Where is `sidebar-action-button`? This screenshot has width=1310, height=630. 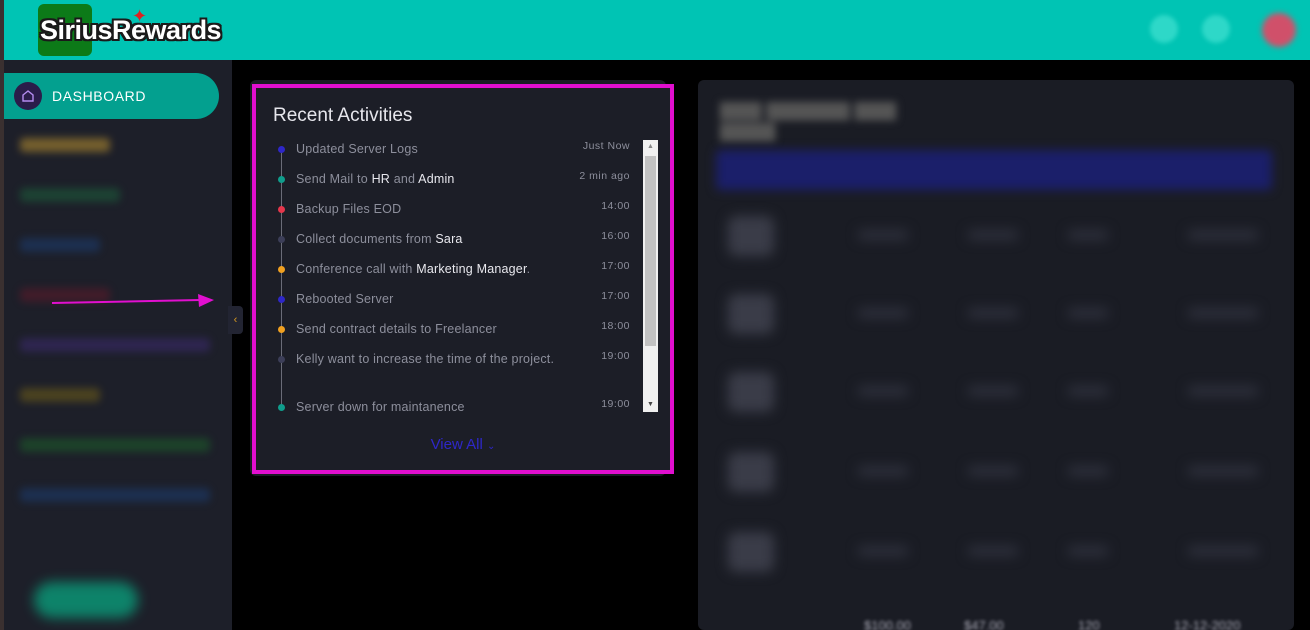
sidebar-action-button is located at coordinates (86, 600).